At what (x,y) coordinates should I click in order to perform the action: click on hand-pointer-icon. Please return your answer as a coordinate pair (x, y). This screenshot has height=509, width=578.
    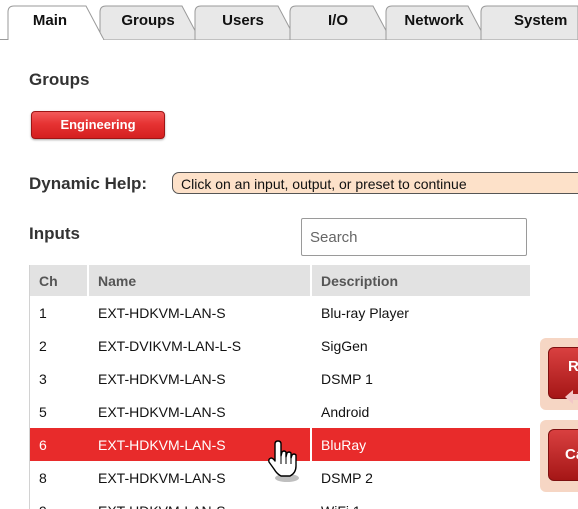
    Looking at the image, I should click on (283, 461).